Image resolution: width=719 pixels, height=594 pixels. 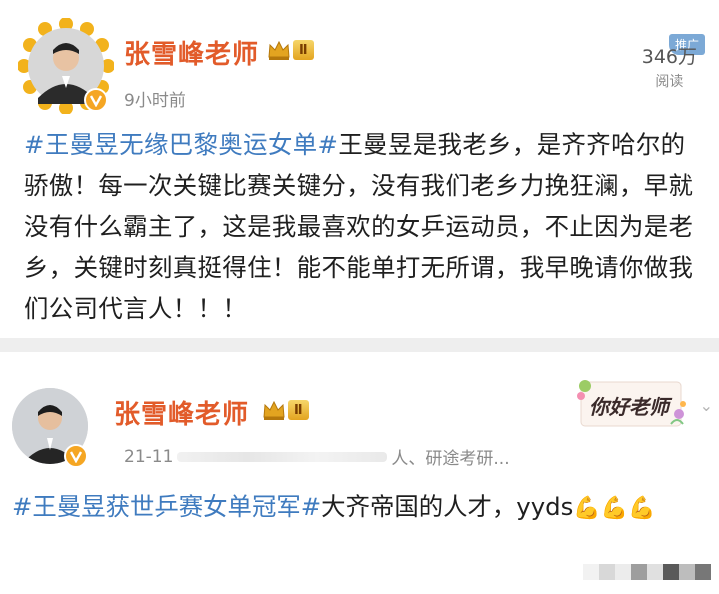 What do you see at coordinates (669, 82) in the screenshot?
I see `read-count-label: 阅读` at bounding box center [669, 82].